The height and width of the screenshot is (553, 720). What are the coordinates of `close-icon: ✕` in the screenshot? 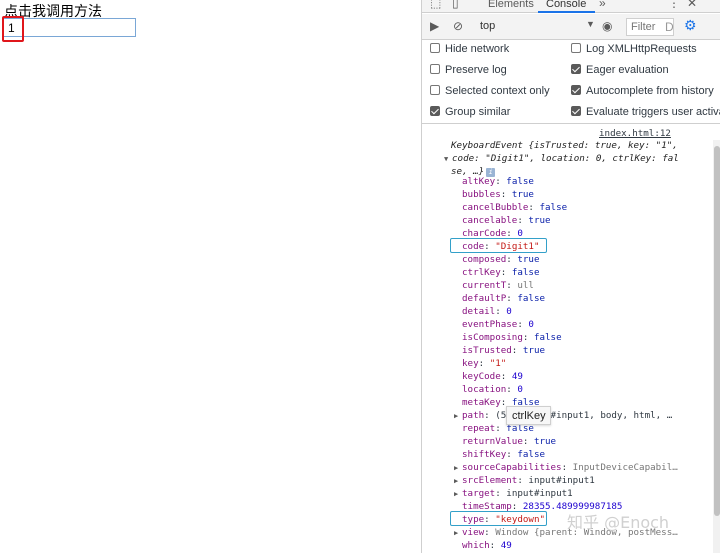 It's located at (692, 5).